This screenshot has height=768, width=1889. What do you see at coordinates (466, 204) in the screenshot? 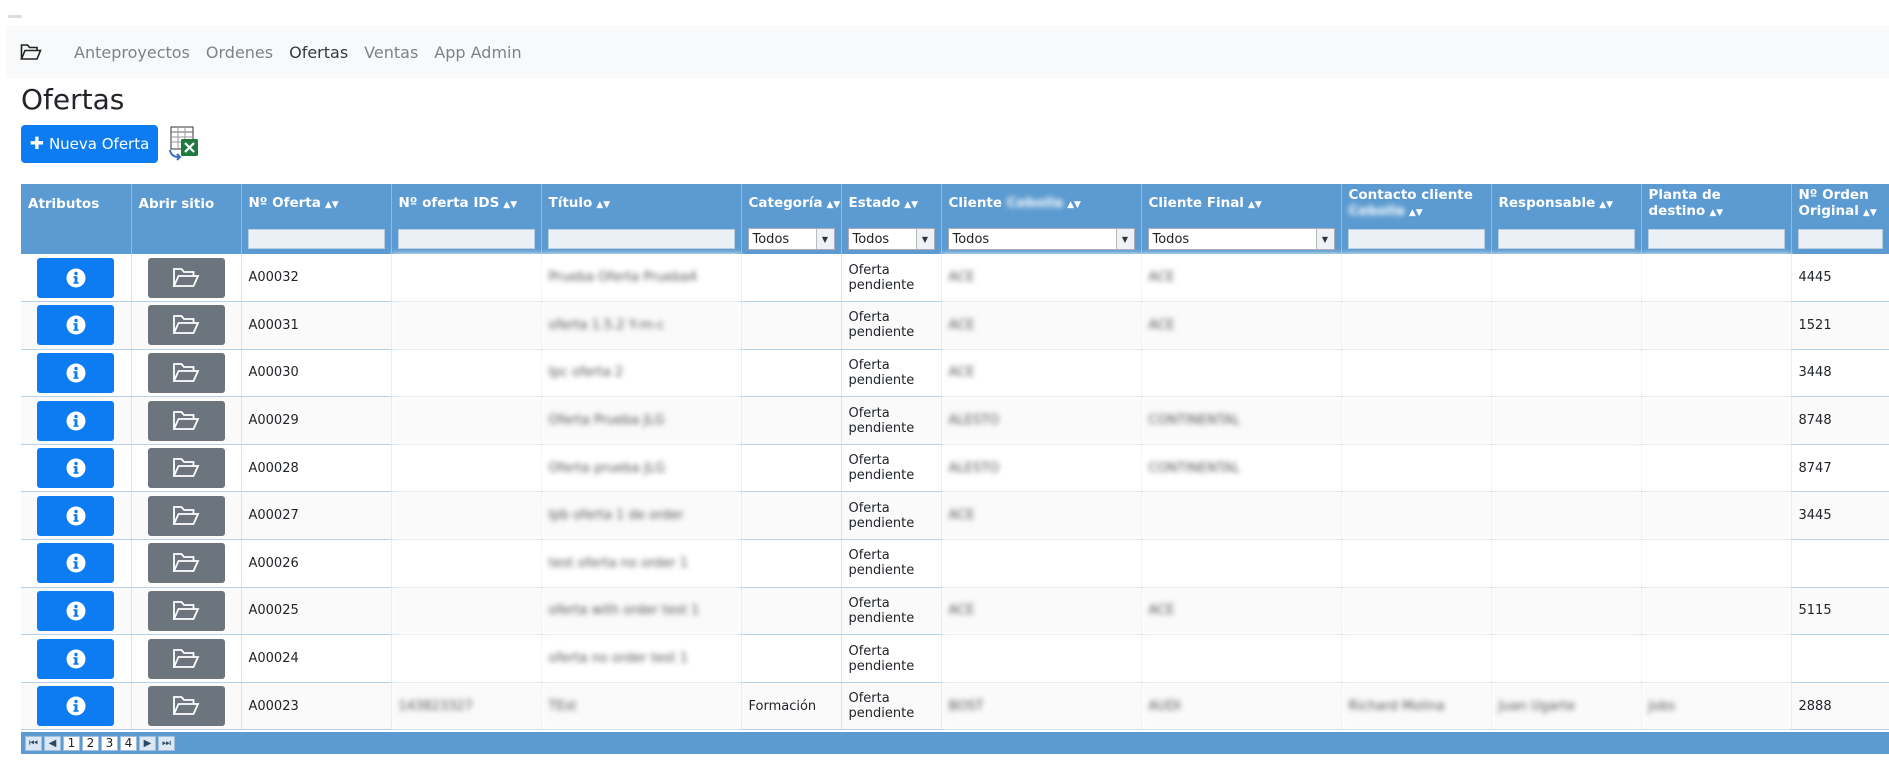
I see `col-n-oferta-ids: Nº oferta IDS ▲▼` at bounding box center [466, 204].